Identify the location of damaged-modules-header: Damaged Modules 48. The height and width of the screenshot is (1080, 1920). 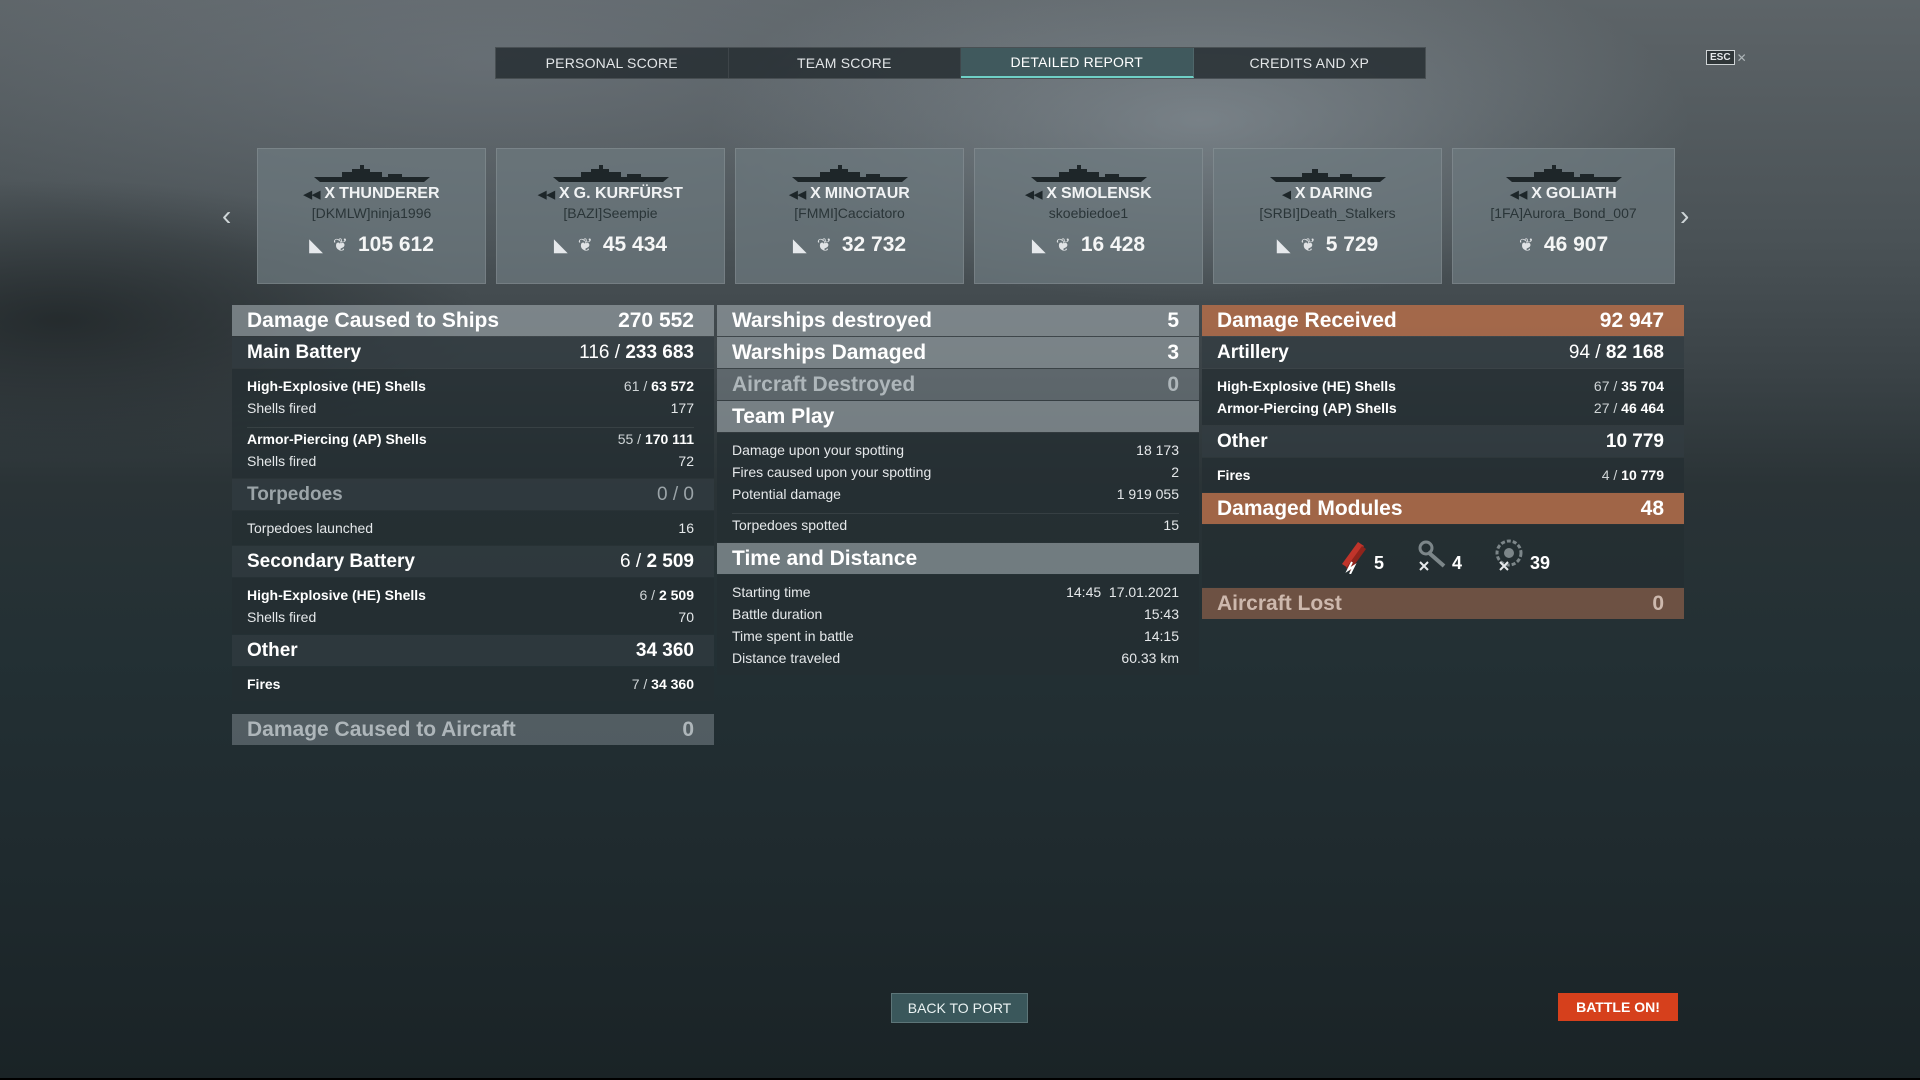
(1443, 508).